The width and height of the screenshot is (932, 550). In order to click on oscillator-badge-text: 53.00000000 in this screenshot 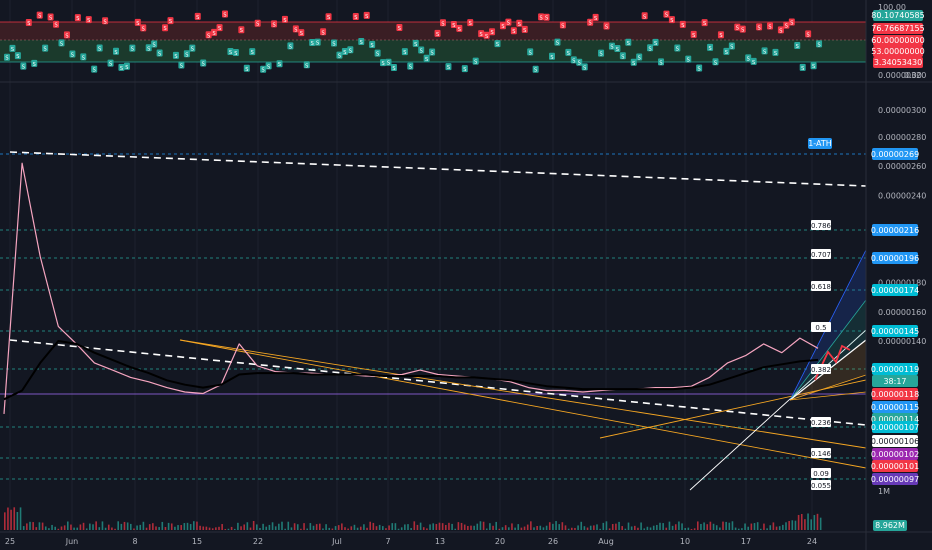, I will do `click(897, 51)`.